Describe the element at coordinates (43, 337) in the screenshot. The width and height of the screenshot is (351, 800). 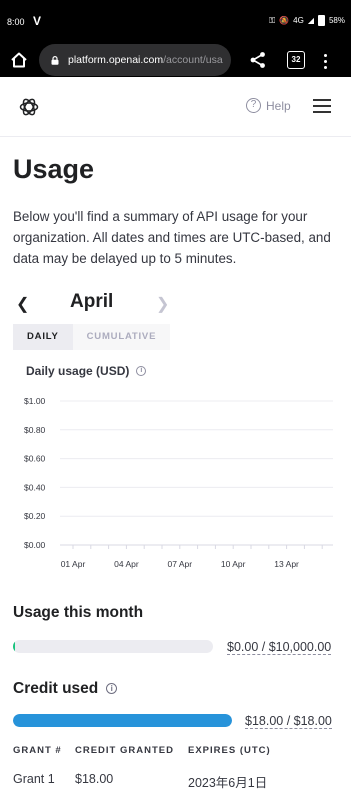
I see `tab-daily: DAILY` at that location.